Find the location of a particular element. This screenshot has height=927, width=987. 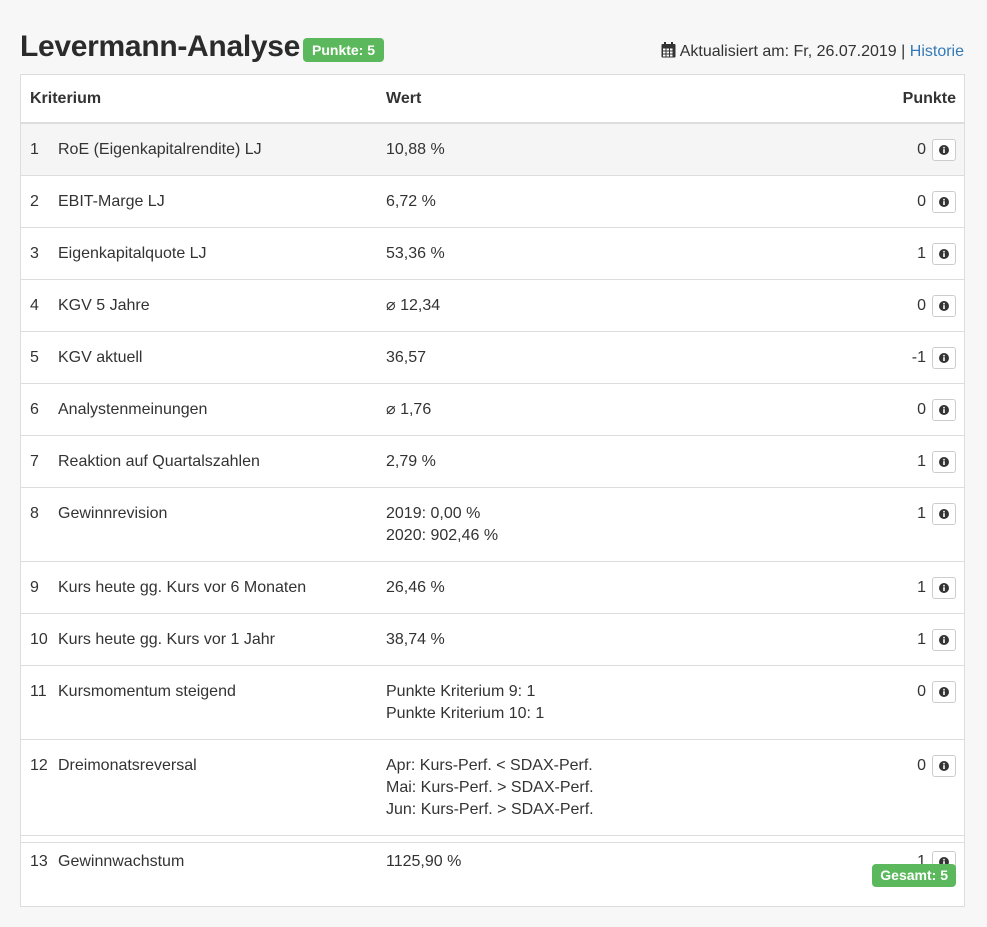

criterion-number: 7 is located at coordinates (39, 461).